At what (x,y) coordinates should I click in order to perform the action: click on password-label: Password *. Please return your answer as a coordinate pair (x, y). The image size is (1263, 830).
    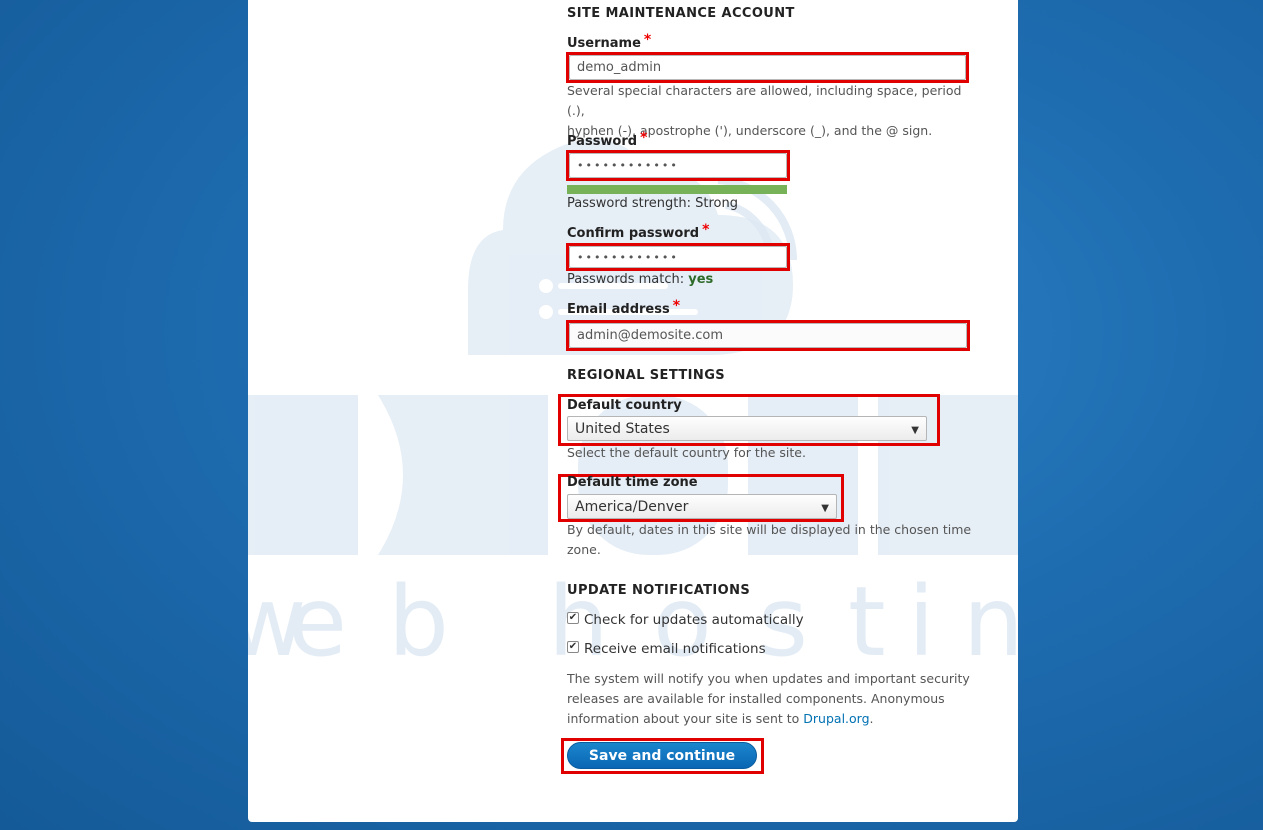
    Looking at the image, I should click on (607, 139).